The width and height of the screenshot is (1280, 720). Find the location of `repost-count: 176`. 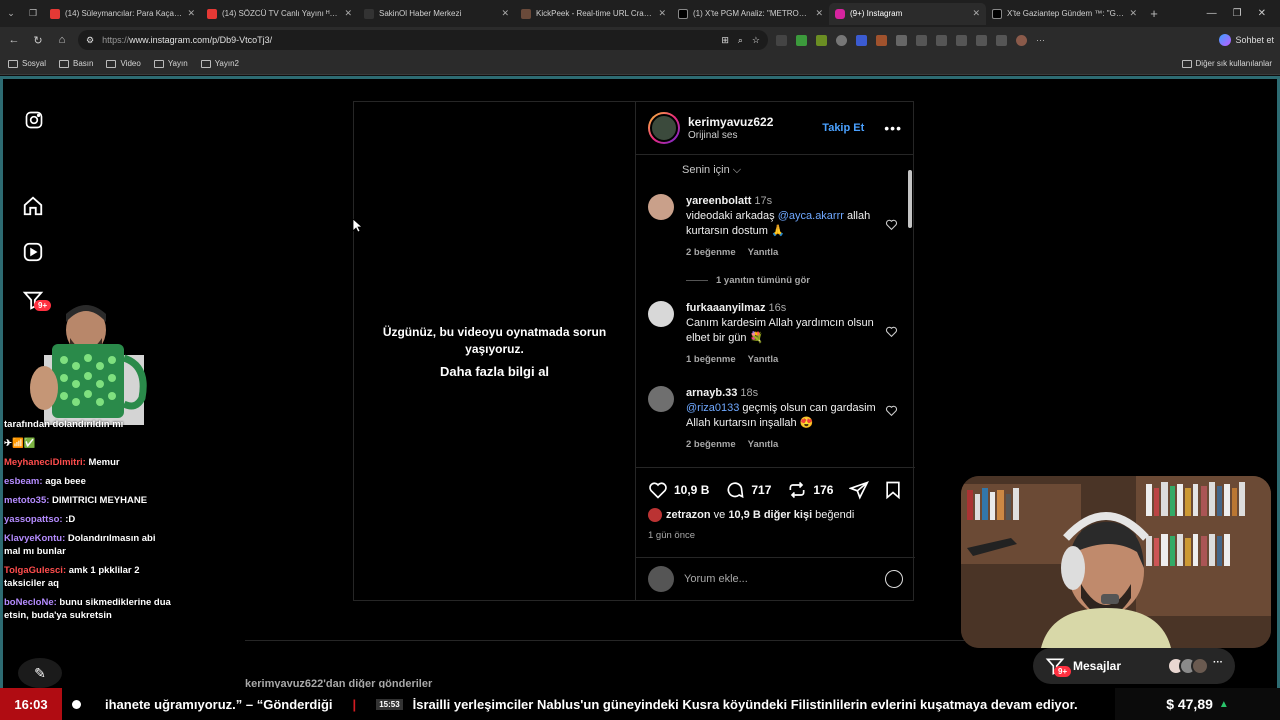

repost-count: 176 is located at coordinates (823, 490).